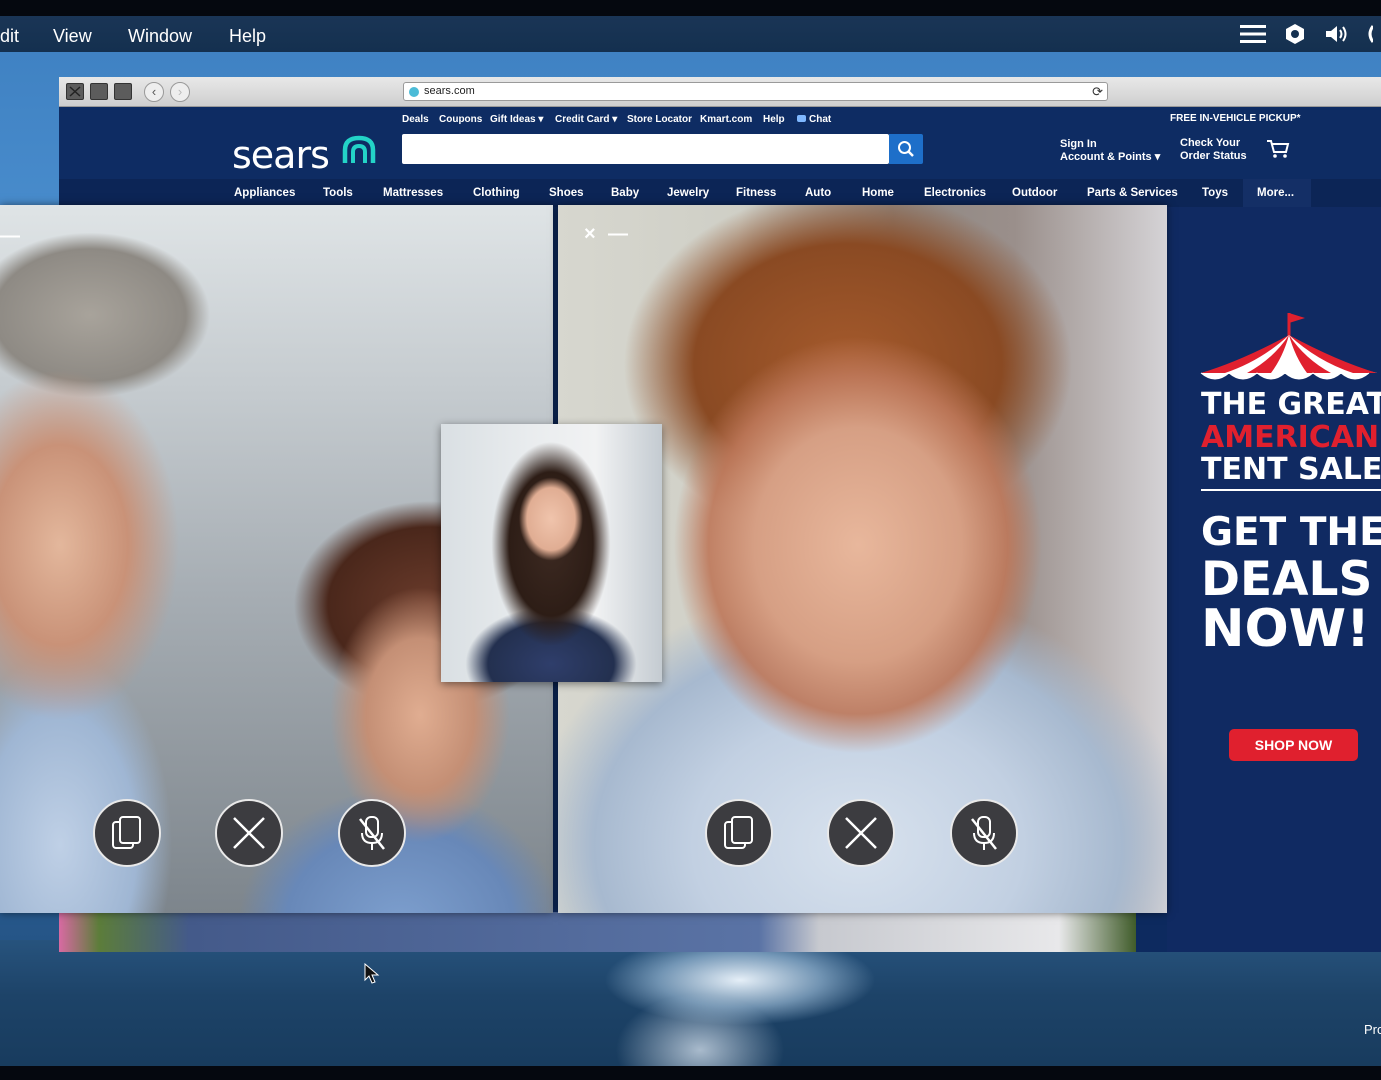  What do you see at coordinates (878, 193) in the screenshot?
I see `cat-home: Home` at bounding box center [878, 193].